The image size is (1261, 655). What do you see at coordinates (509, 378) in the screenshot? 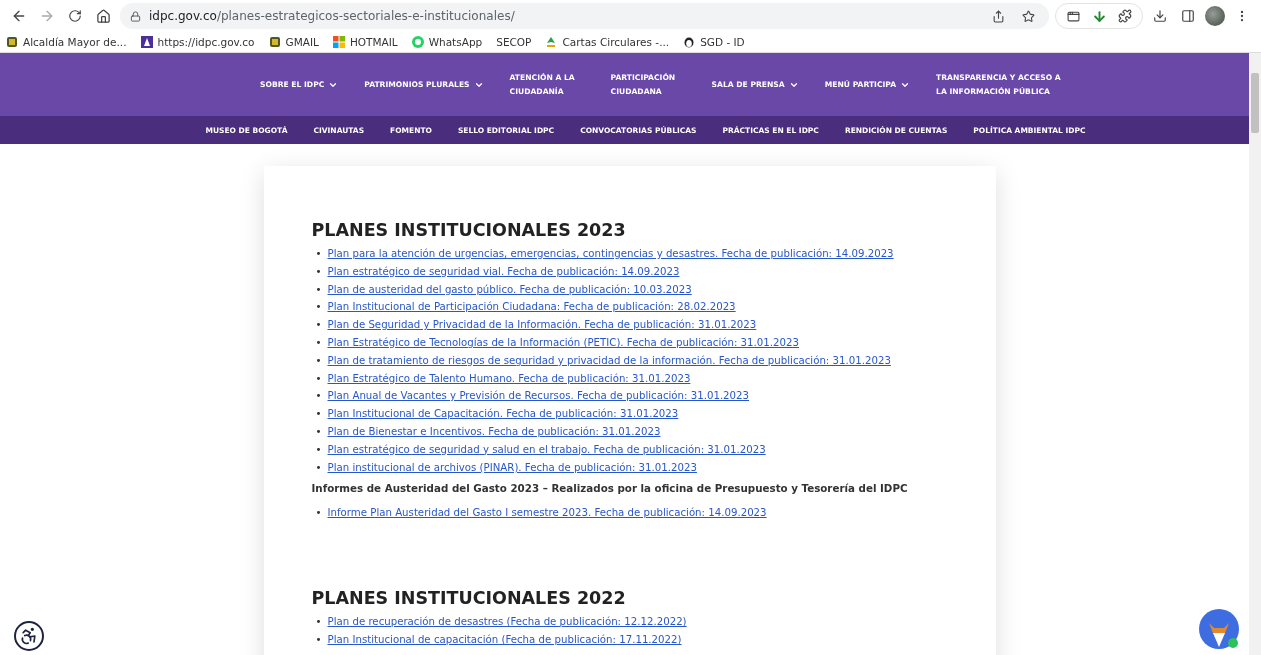
I see `document-link: Plan Estratégico de Talento Humano. Fecha de publicación: 31.01.2023` at bounding box center [509, 378].